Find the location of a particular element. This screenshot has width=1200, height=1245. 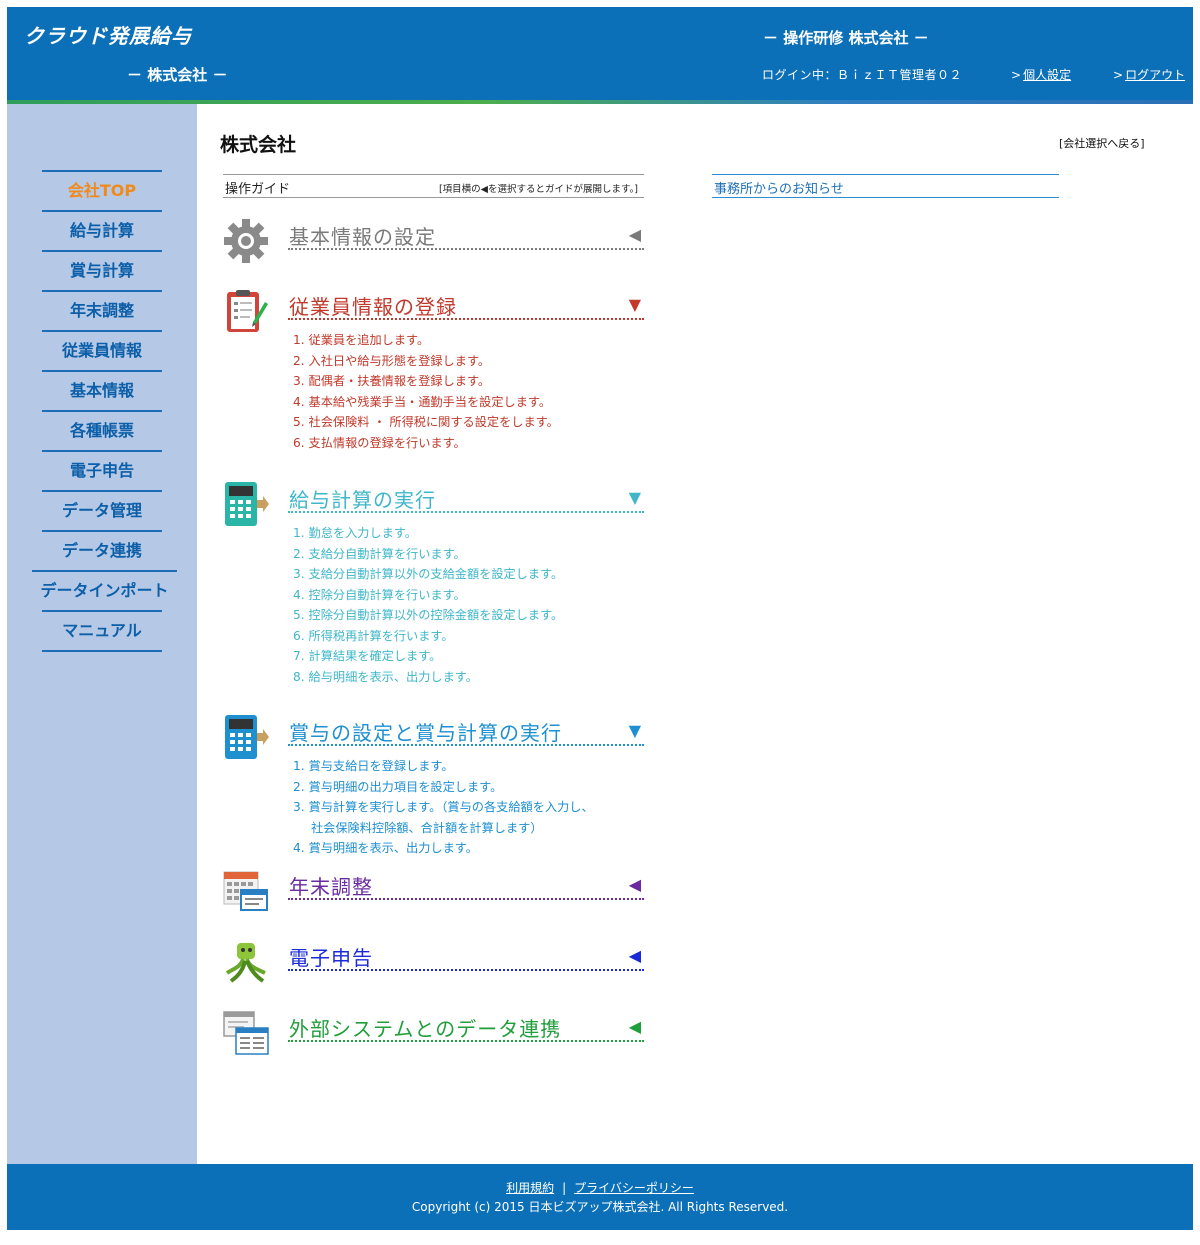

personal-settings-link: > 個人設定 is located at coordinates (1041, 74).